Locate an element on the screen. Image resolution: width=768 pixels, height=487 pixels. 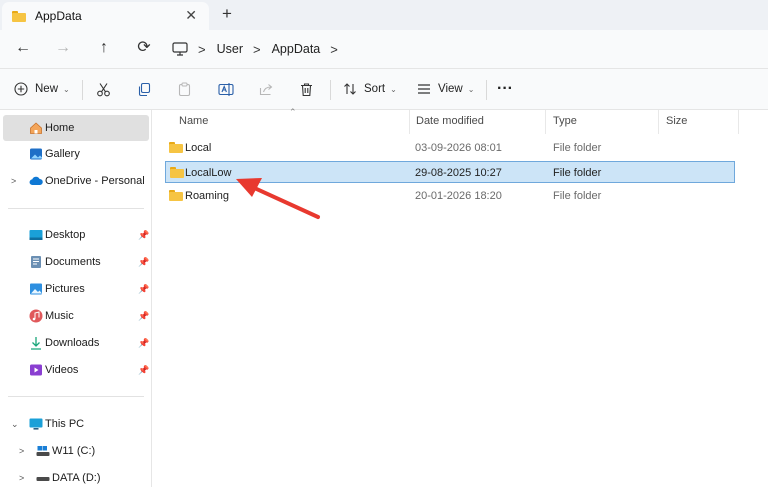
tab-appdata: AppData ✕ is located at coordinates (105, 16).